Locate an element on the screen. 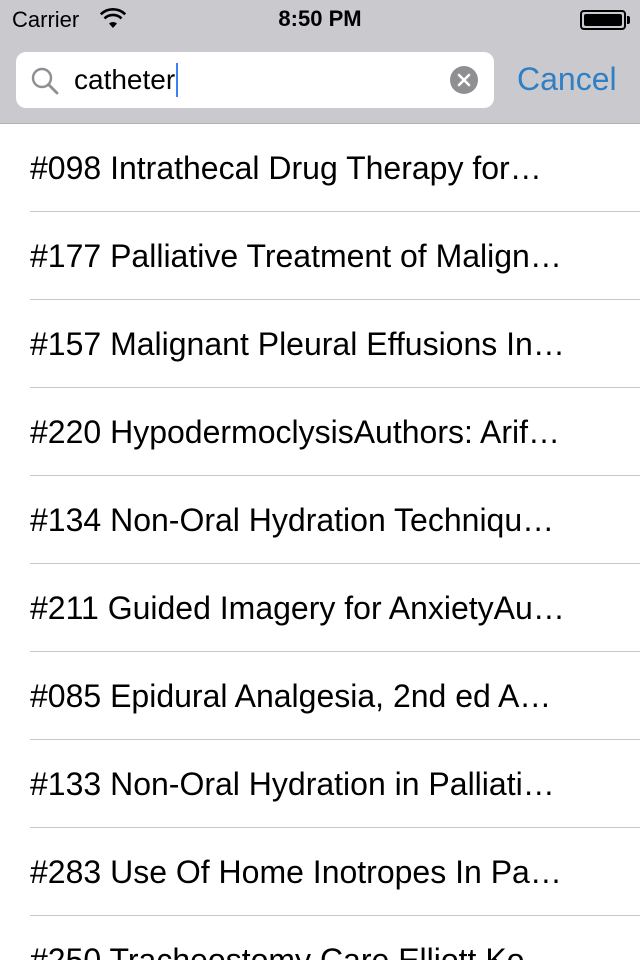 The height and width of the screenshot is (960, 640). search-header: Carrier 8:50 PM catheter Cancel is located at coordinates (320, 62).